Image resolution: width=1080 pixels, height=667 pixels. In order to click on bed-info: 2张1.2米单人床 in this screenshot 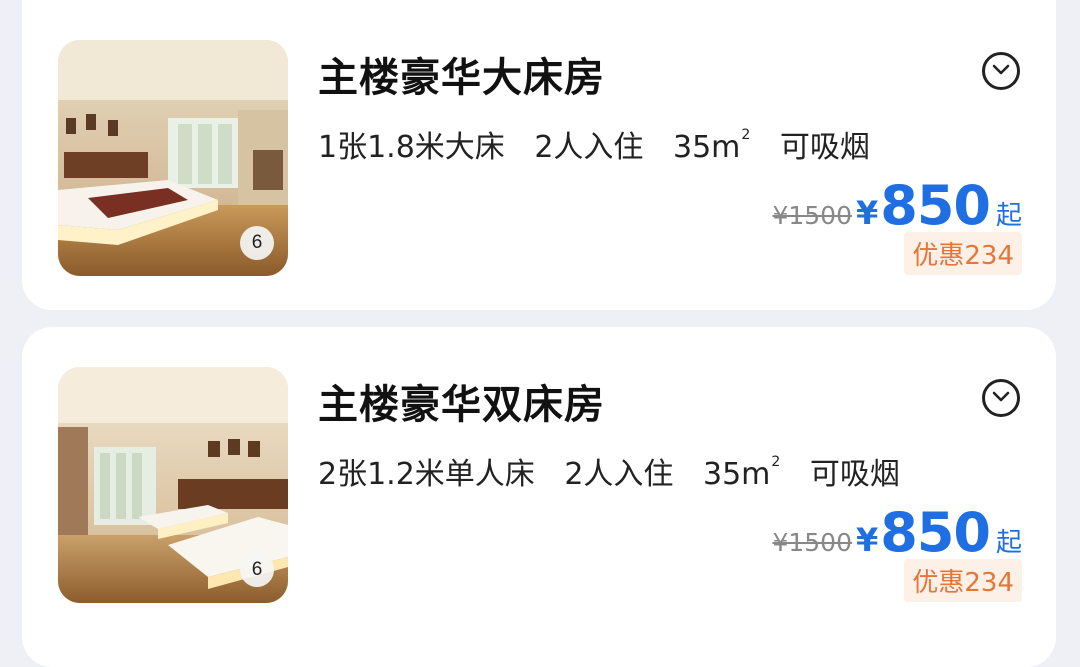, I will do `click(426, 474)`.